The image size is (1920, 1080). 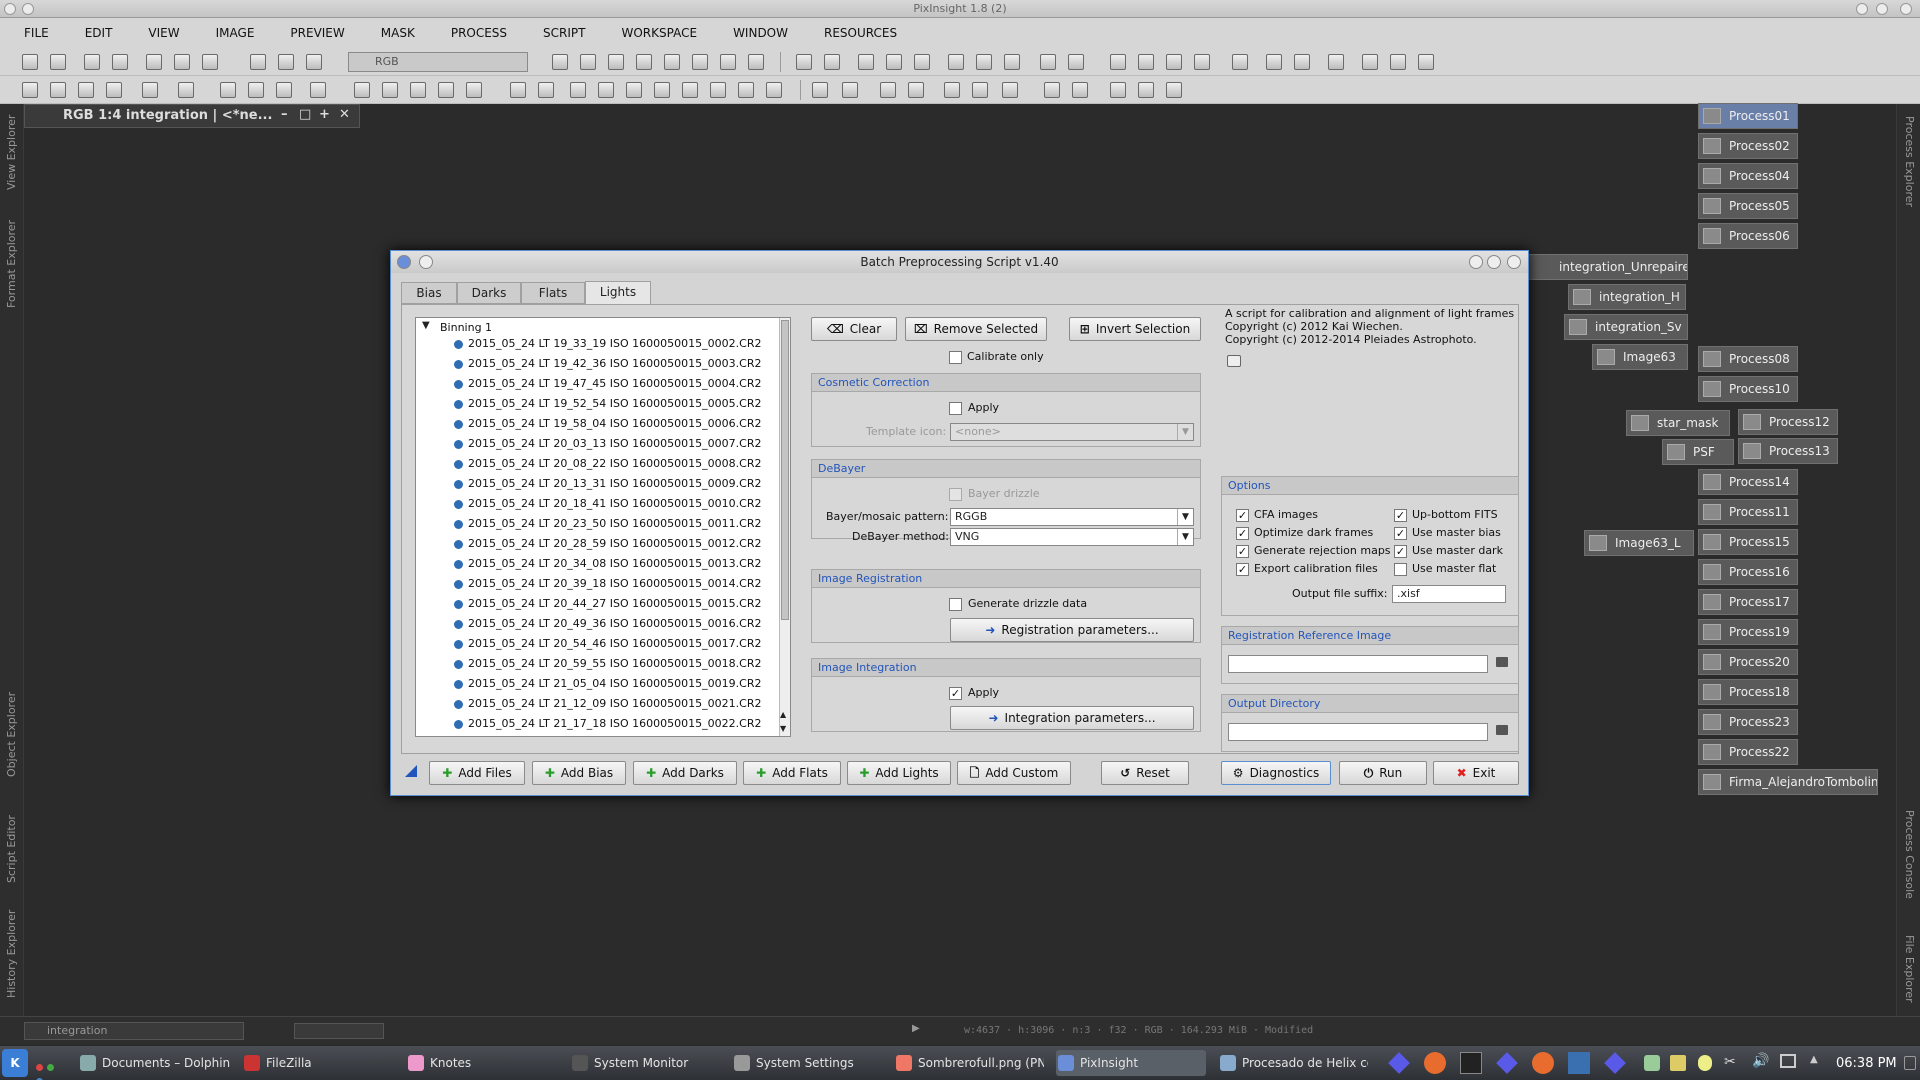 I want to click on master-dark-checkbox: ✓, so click(x=1400, y=551).